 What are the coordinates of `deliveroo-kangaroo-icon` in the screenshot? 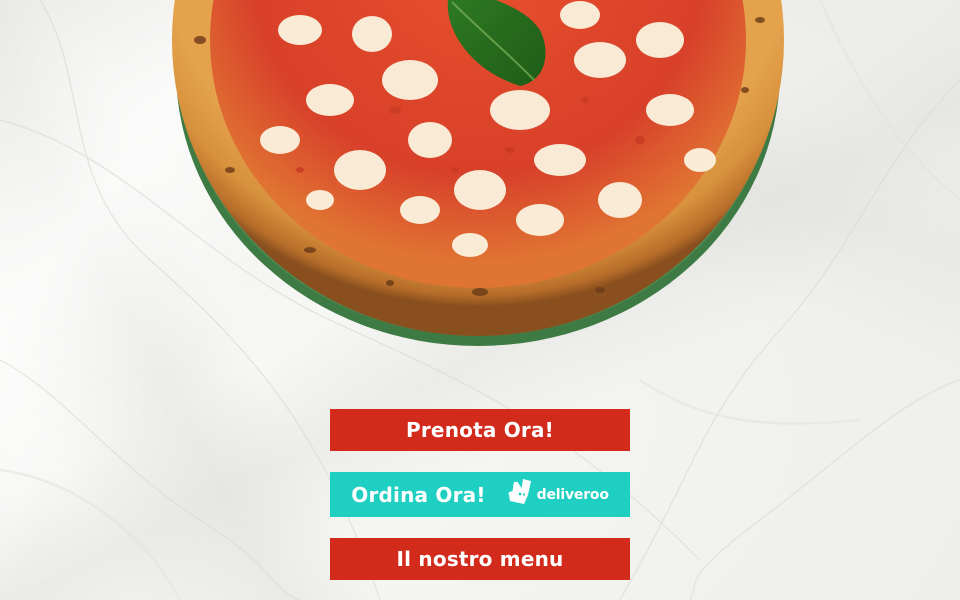 It's located at (520, 494).